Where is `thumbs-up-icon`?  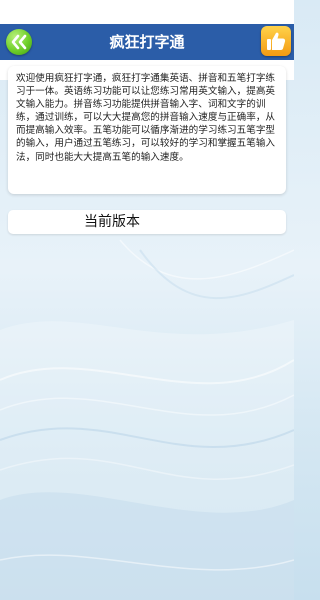 thumbs-up-icon is located at coordinates (276, 41).